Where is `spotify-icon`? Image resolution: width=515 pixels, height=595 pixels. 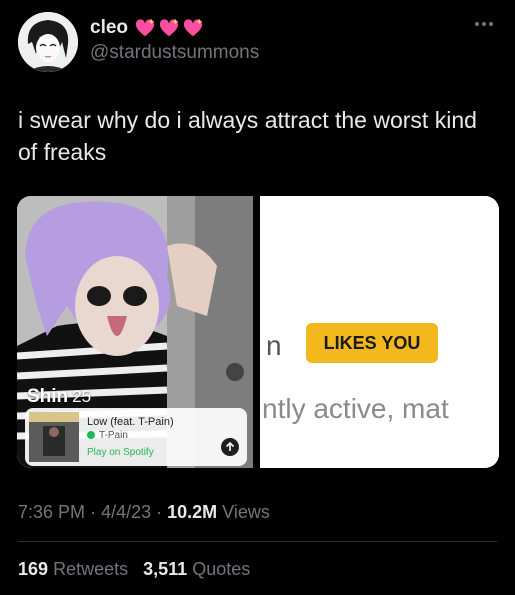
spotify-icon is located at coordinates (91, 435).